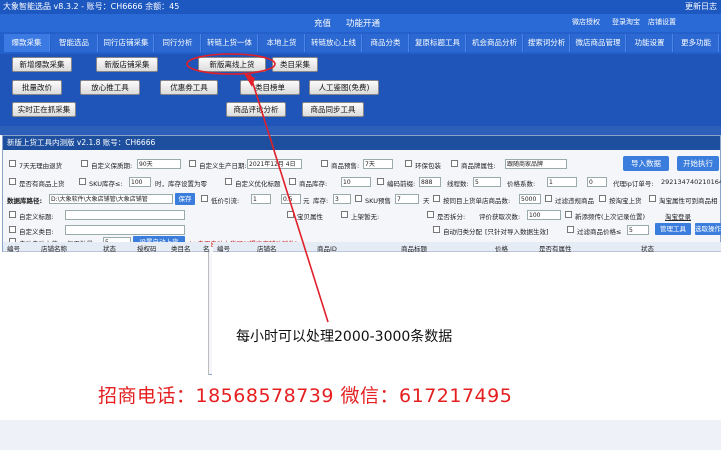 This screenshot has height=450, width=721. What do you see at coordinates (289, 198) in the screenshot?
I see `arrow-line` at bounding box center [289, 198].